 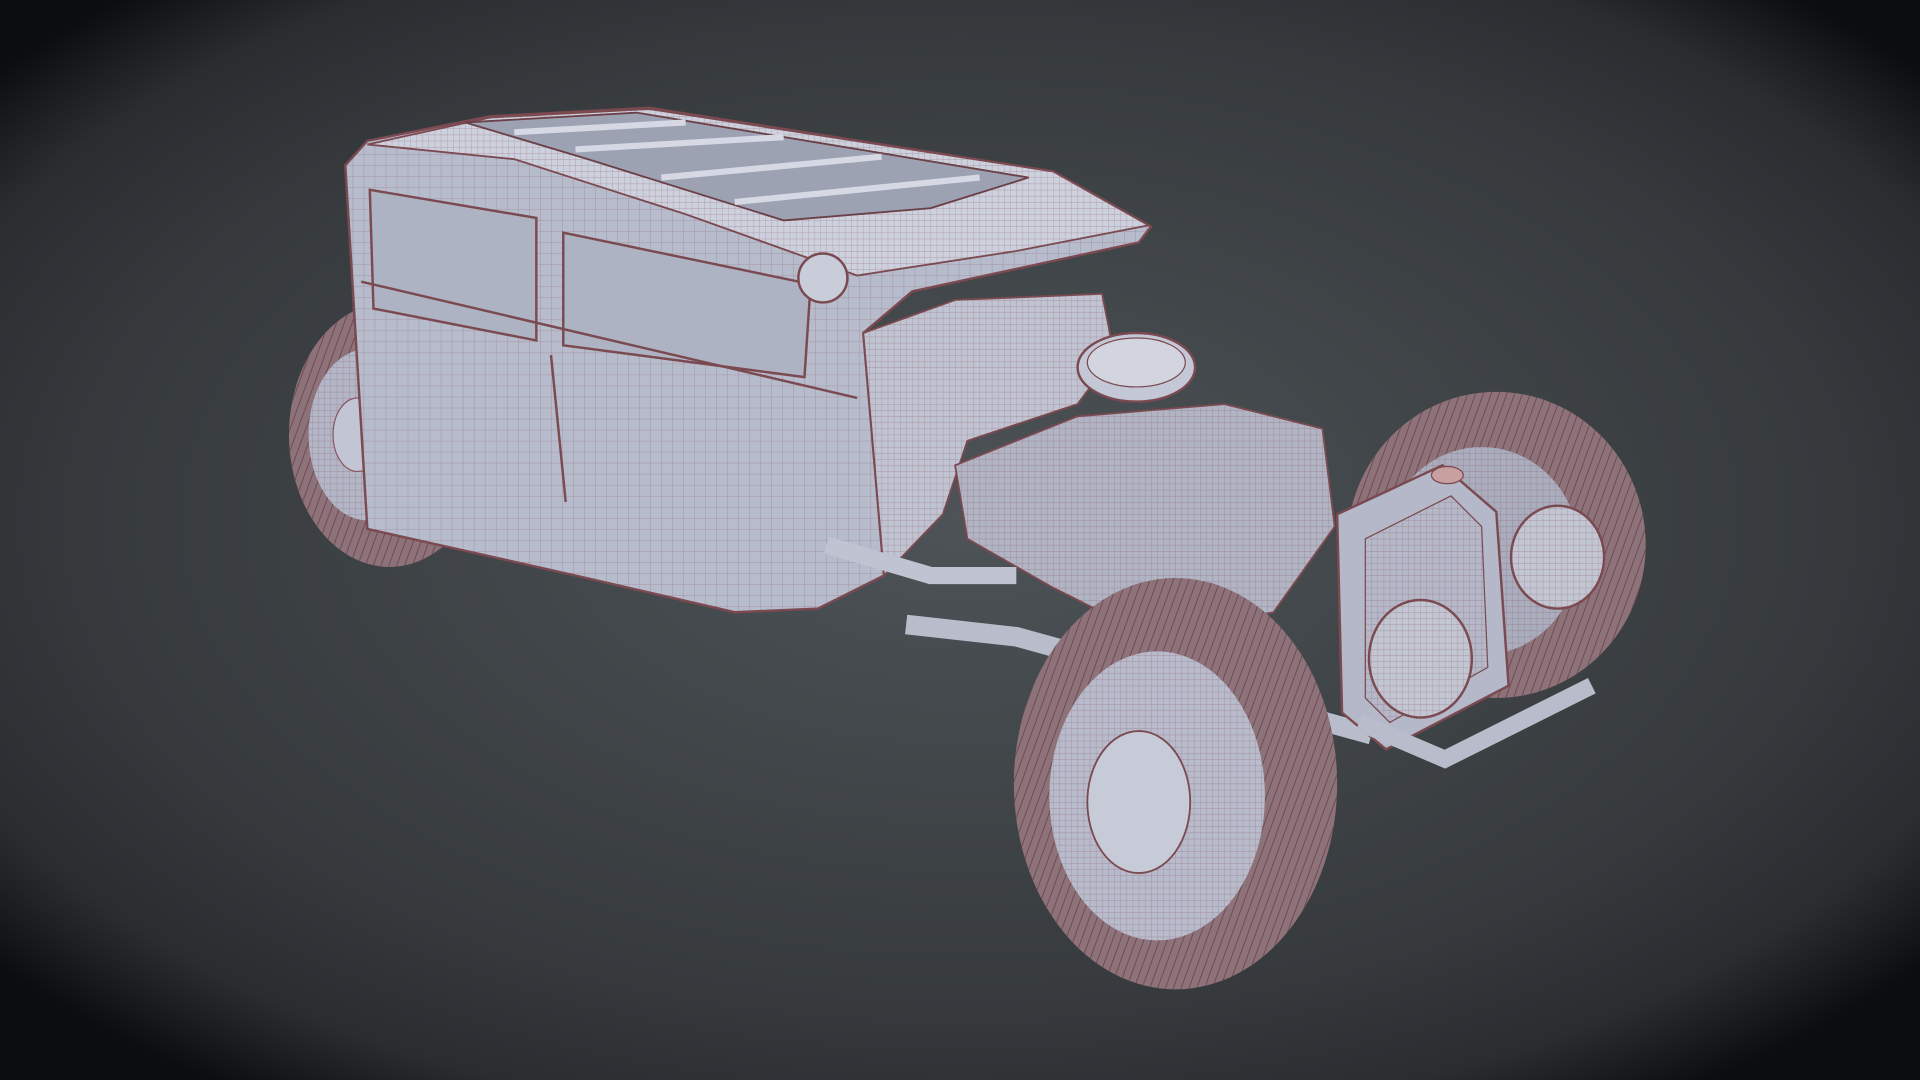 I want to click on radiator-cap, so click(x=1447, y=475).